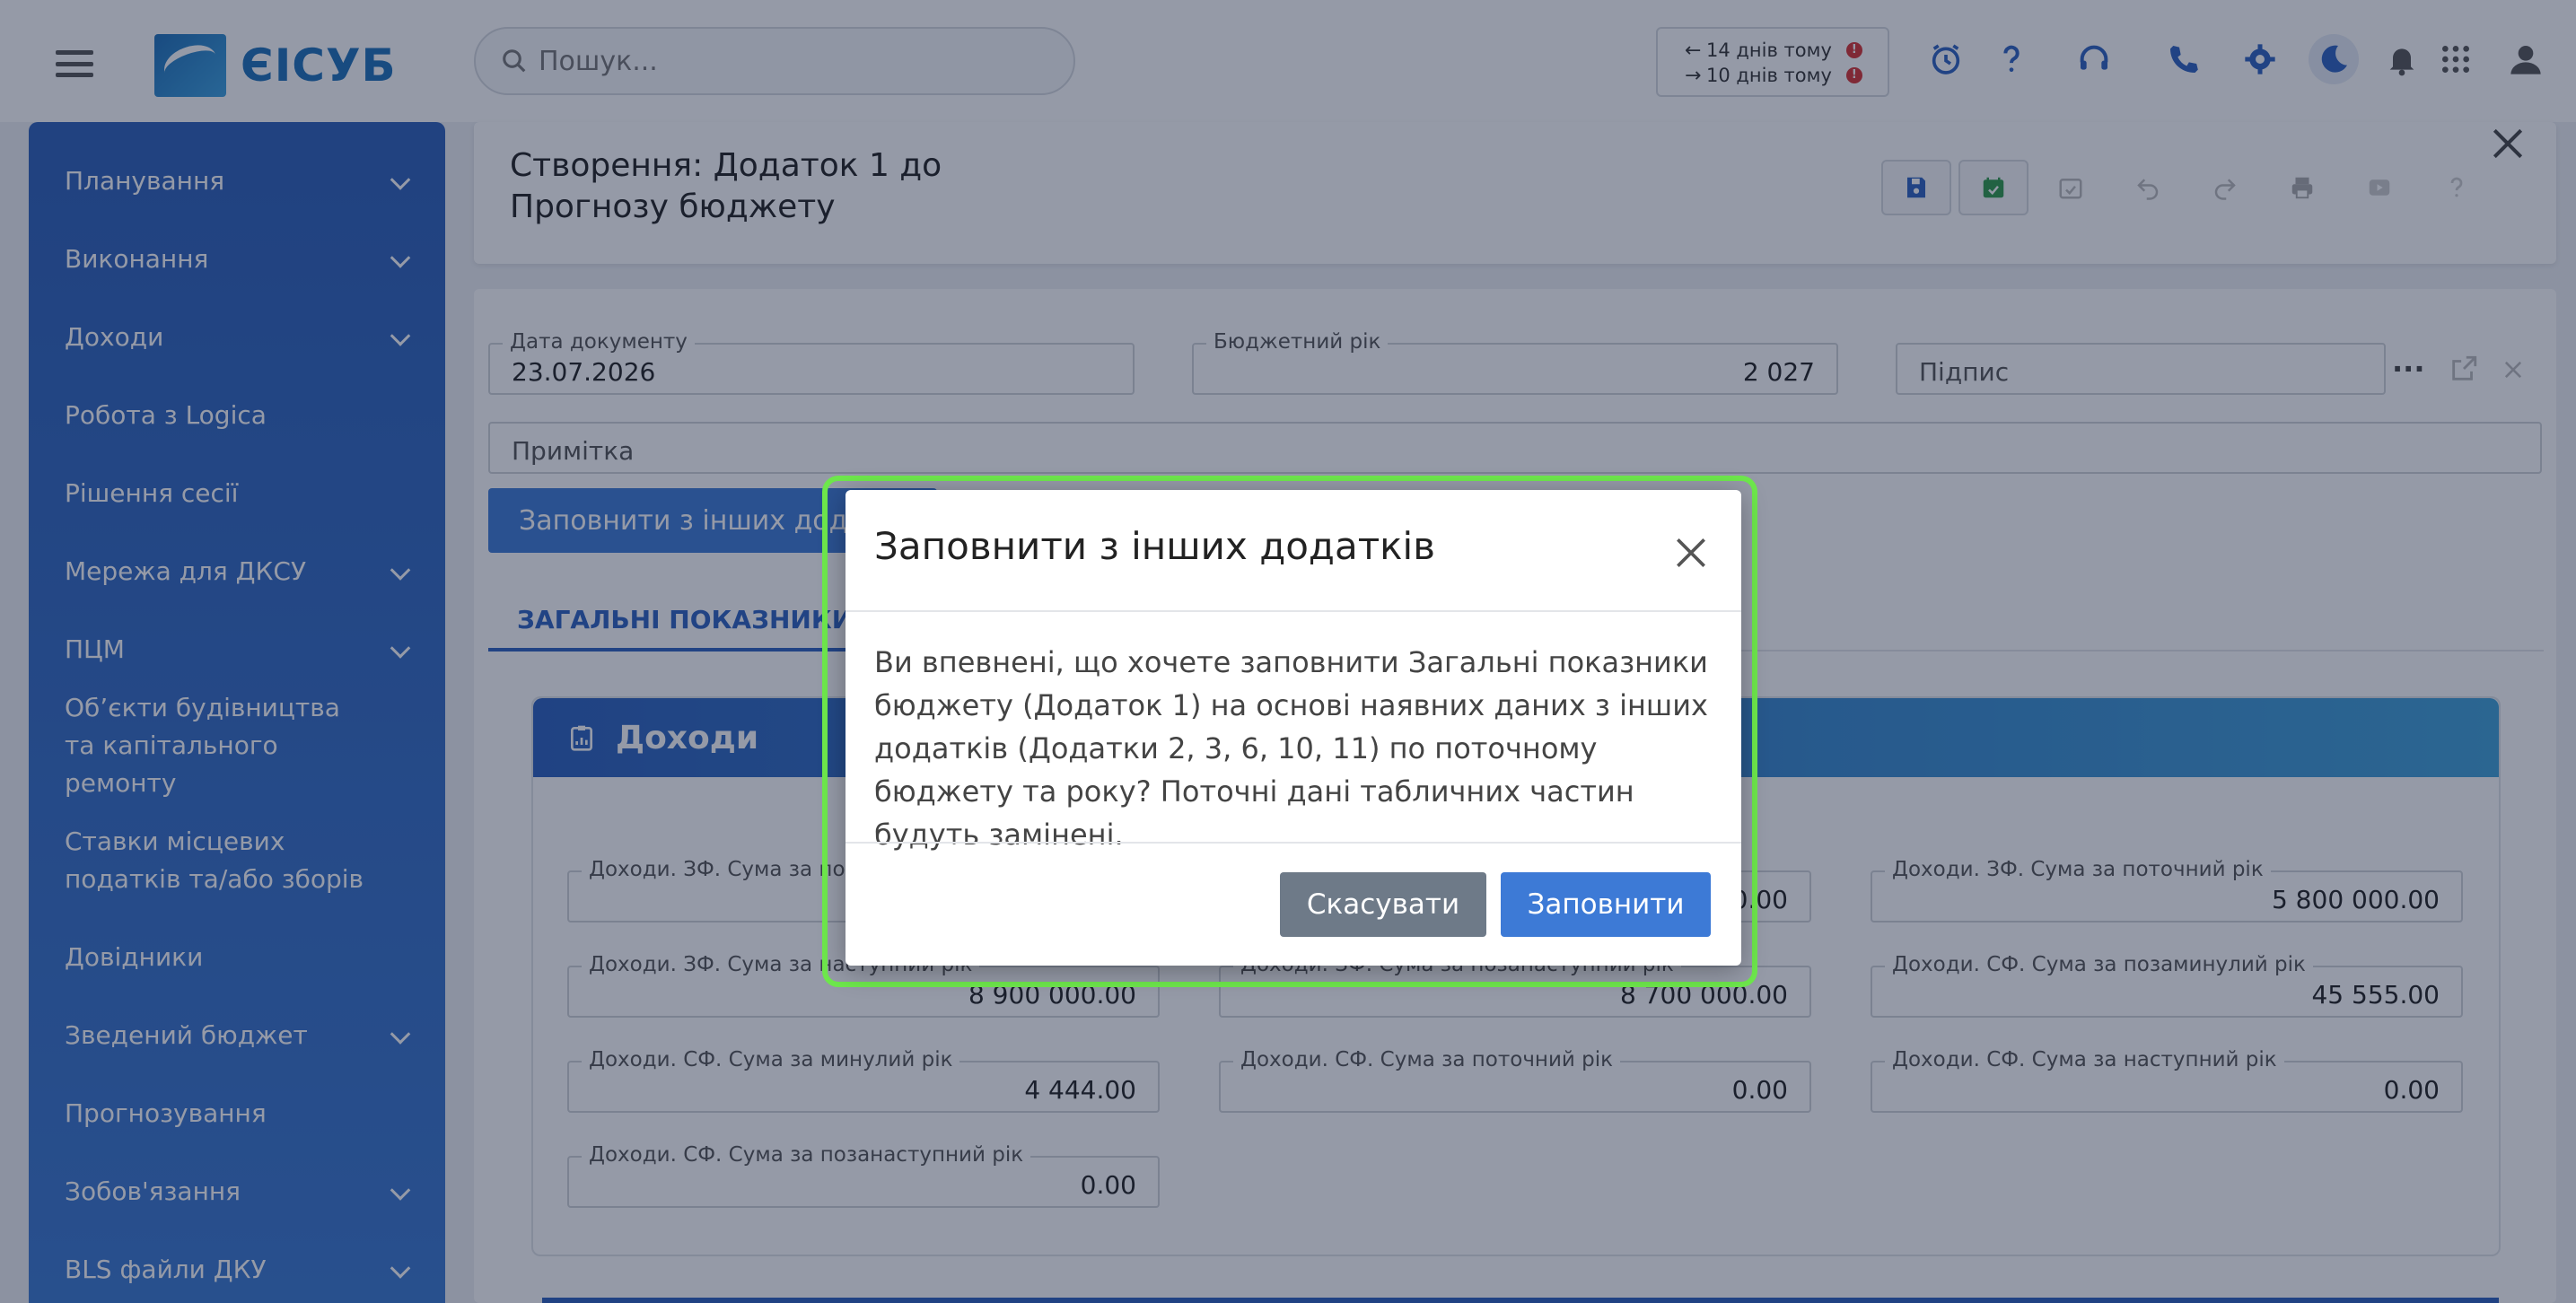  I want to click on dialog-title: Заповнити з інших додатків, so click(1154, 546).